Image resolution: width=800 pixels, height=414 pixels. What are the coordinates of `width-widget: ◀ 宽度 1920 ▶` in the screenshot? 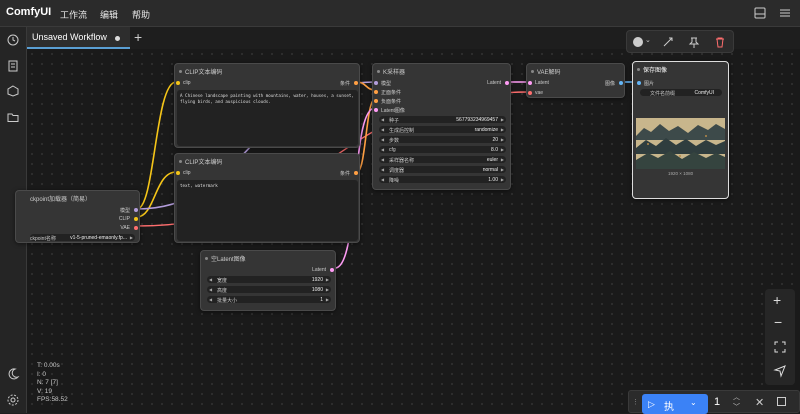 It's located at (269, 280).